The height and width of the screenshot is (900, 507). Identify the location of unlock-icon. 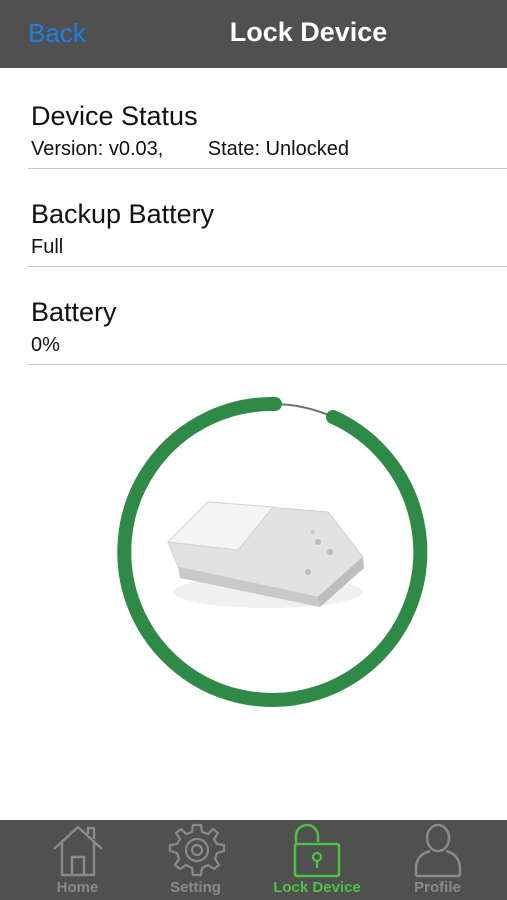
(317, 850).